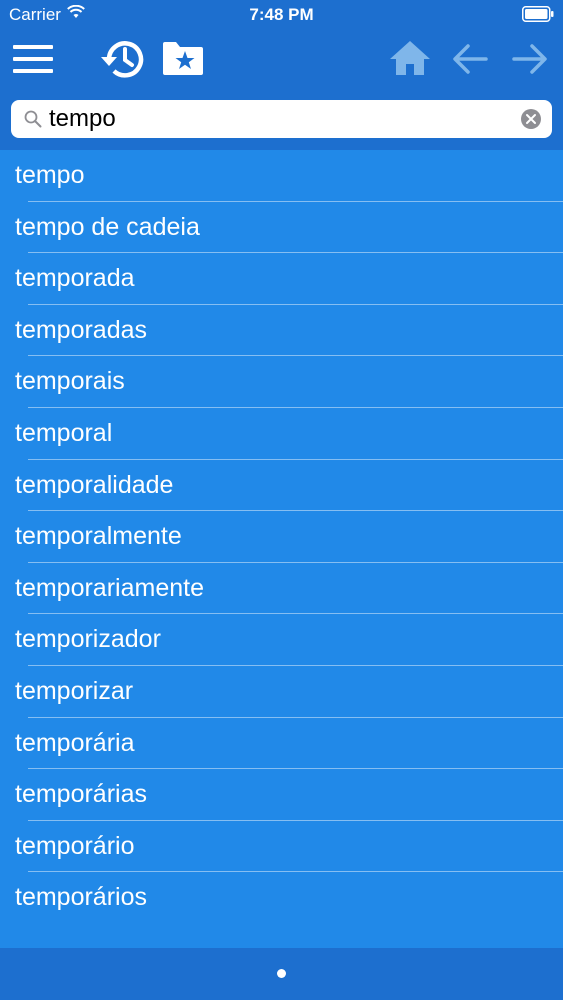  I want to click on back-button, so click(470, 59).